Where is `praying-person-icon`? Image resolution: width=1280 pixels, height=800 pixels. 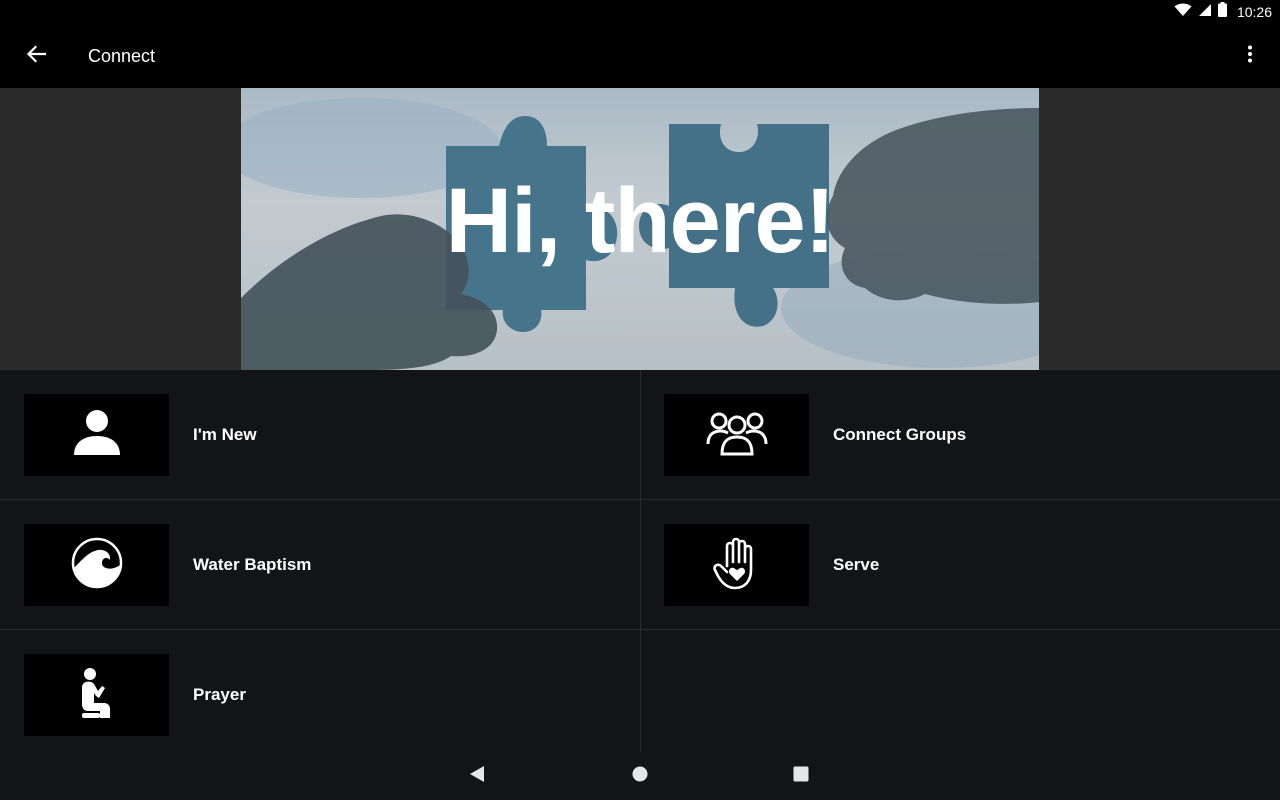 praying-person-icon is located at coordinates (97, 695).